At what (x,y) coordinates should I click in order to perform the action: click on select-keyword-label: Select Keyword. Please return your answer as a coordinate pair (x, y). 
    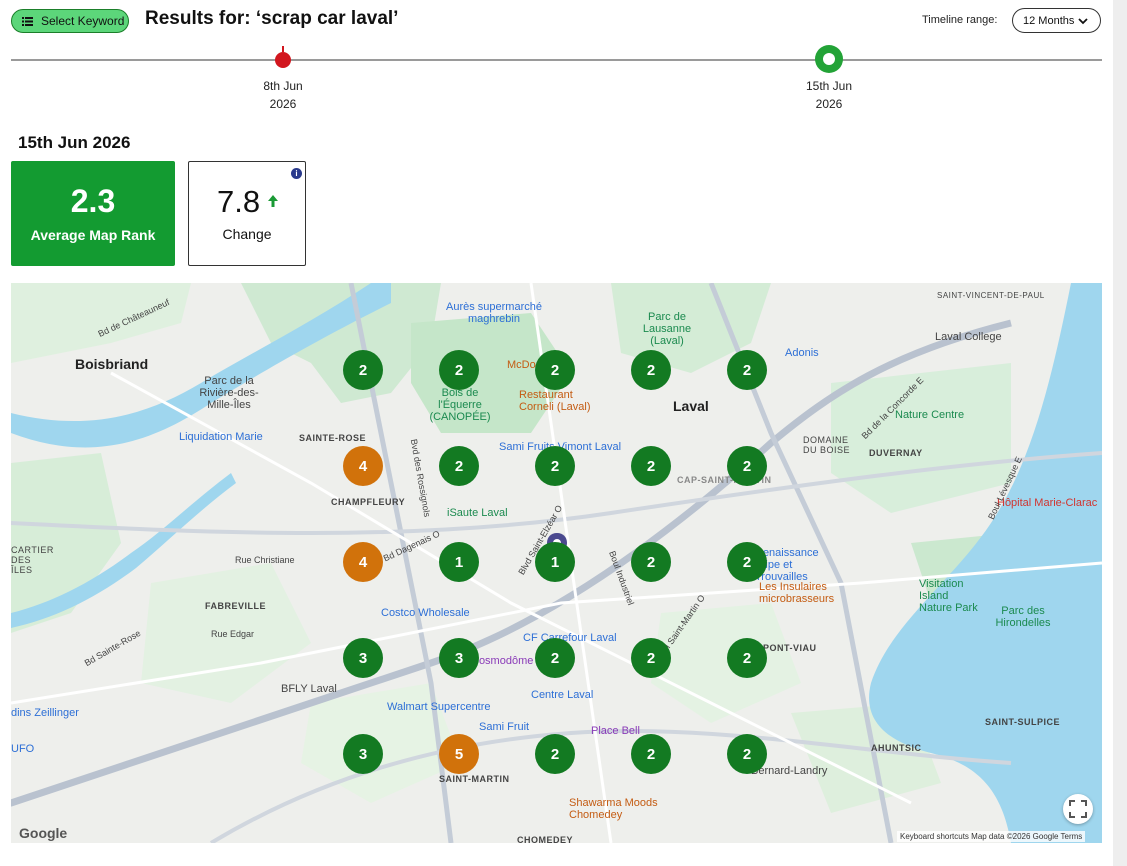
    Looking at the image, I should click on (83, 21).